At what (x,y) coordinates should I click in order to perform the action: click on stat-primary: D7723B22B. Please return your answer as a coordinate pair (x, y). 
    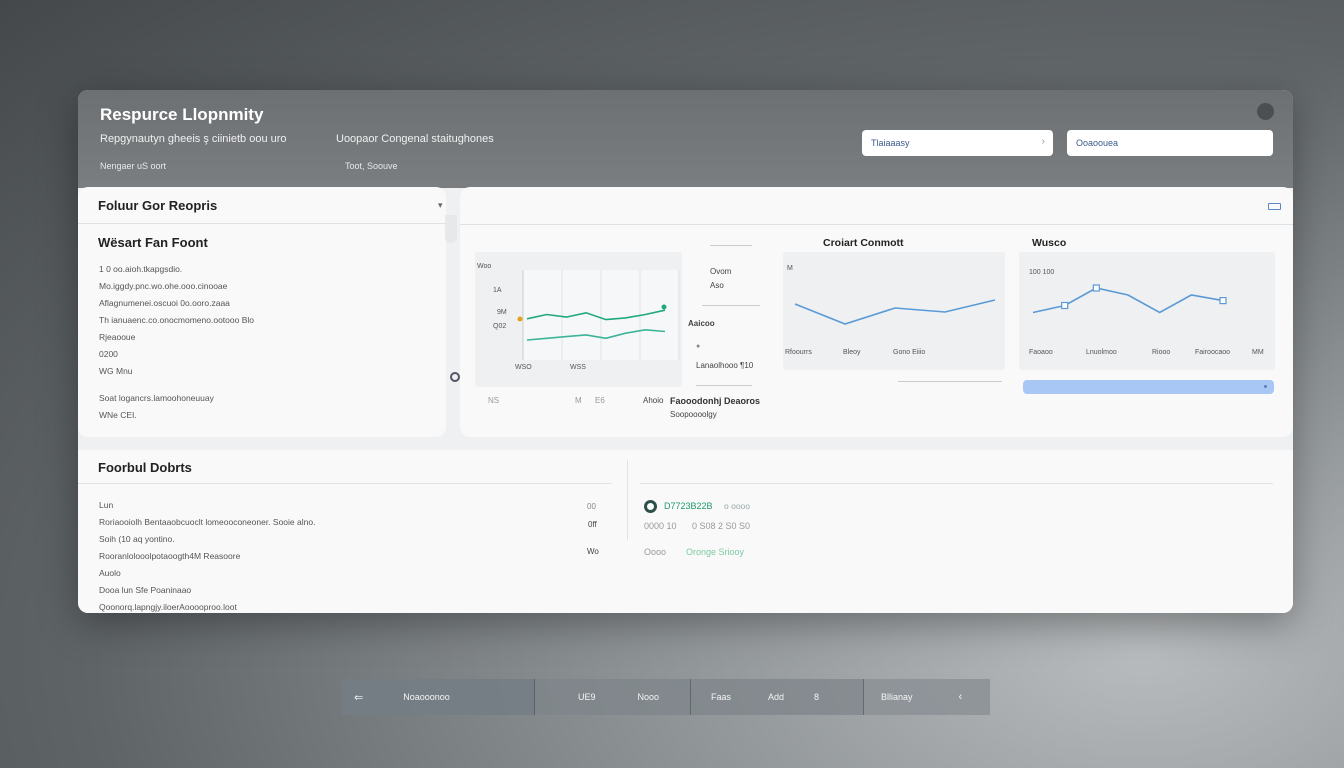
    Looking at the image, I should click on (688, 506).